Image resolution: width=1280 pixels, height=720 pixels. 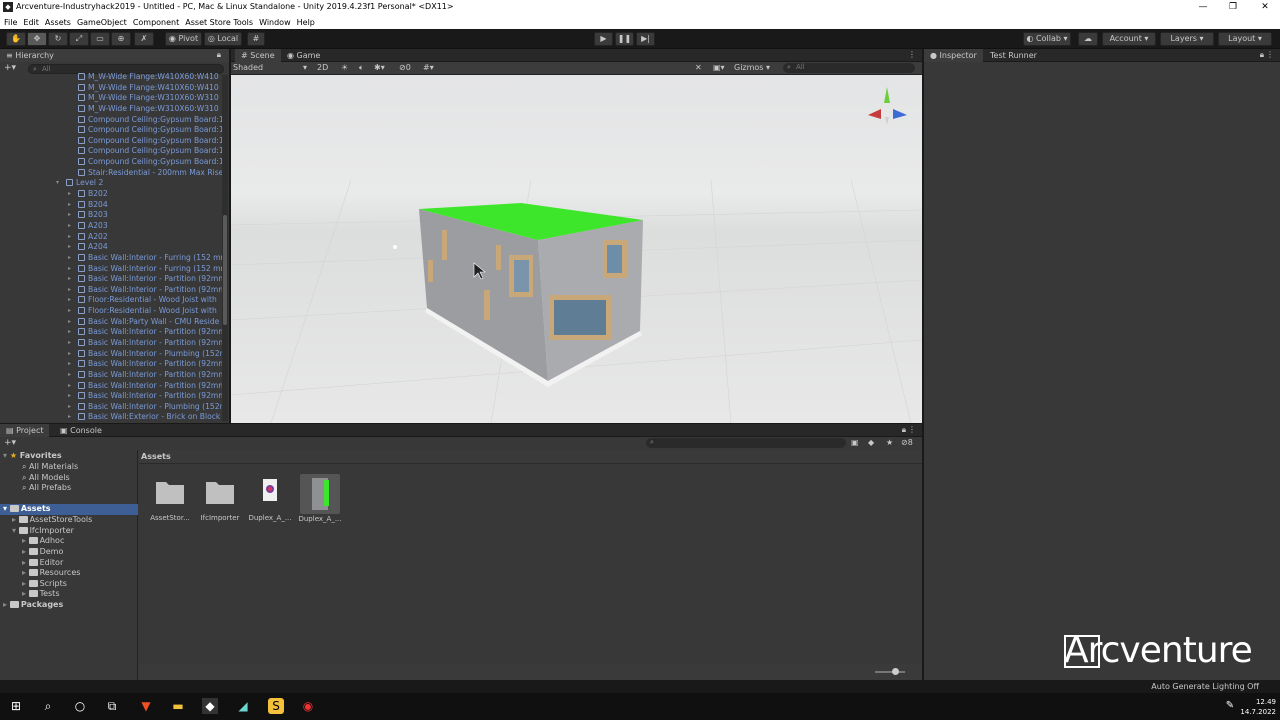 What do you see at coordinates (1265, 7) in the screenshot?
I see `close-icon: ✕` at bounding box center [1265, 7].